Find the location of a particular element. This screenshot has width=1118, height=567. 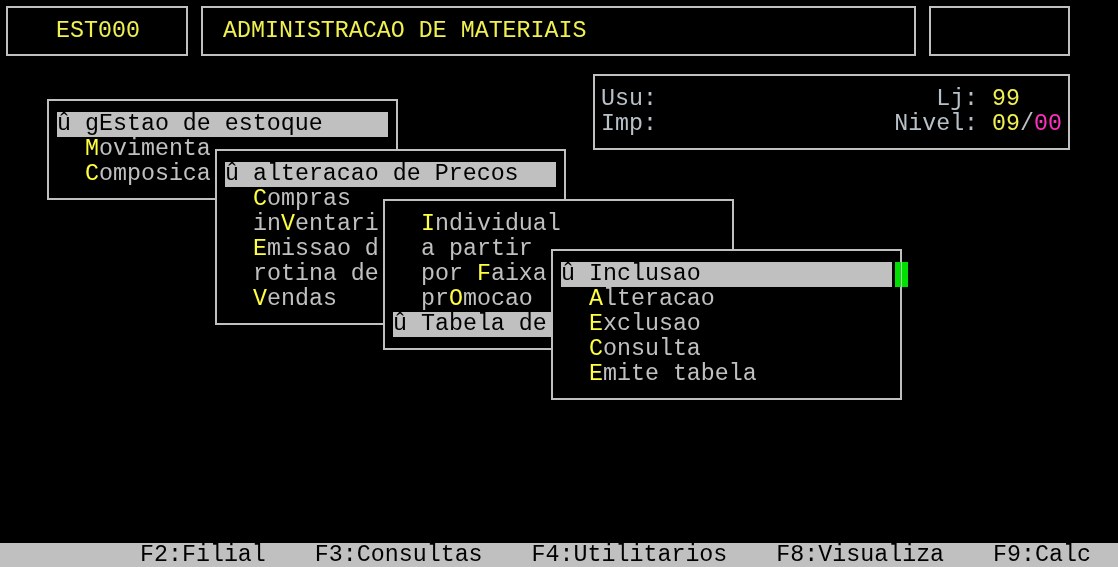

program-code: EST000 is located at coordinates (97, 31).